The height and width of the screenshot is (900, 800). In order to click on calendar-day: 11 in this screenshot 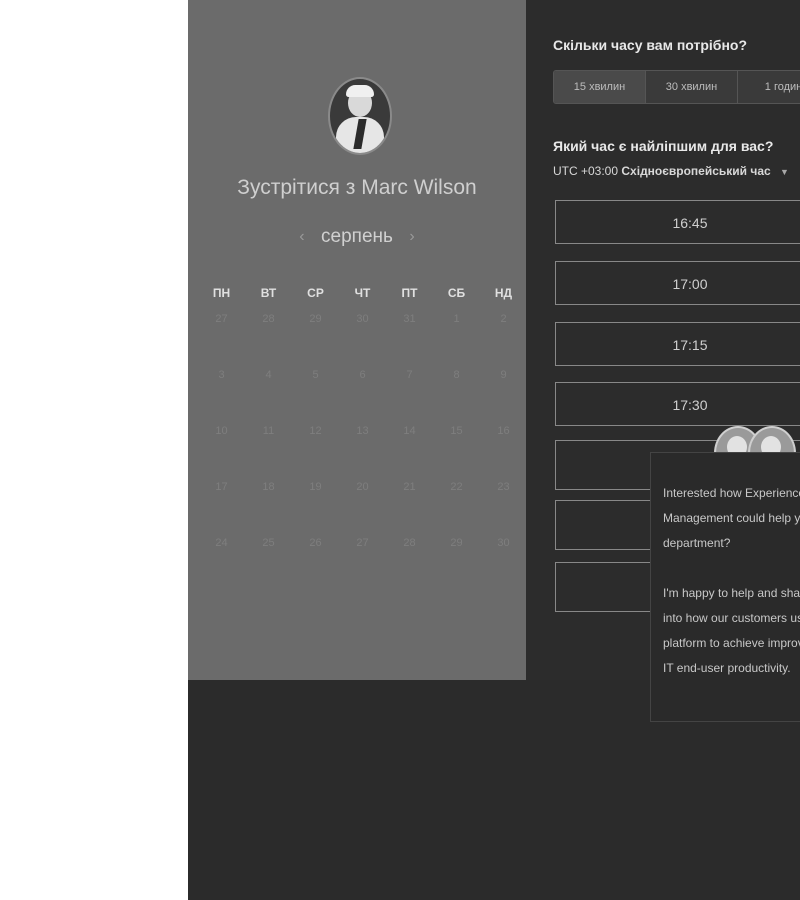, I will do `click(268, 449)`.